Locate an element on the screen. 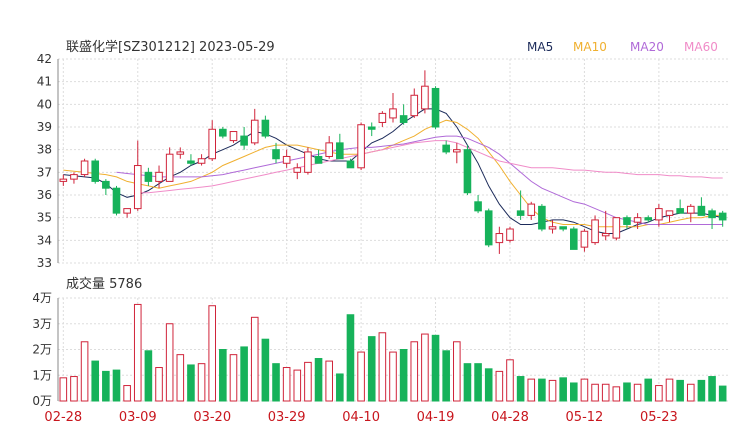 The width and height of the screenshot is (740, 440). chart-legend: MA5 MA10 MA20 MA60 is located at coordinates (622, 47).